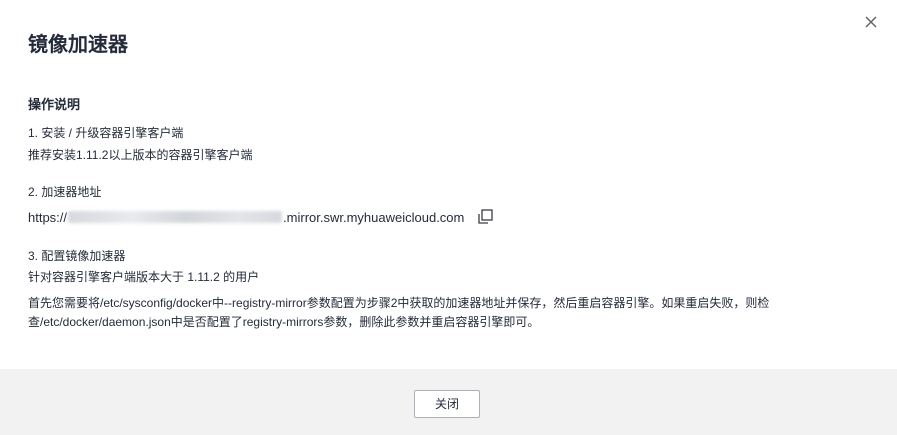 This screenshot has width=897, height=435. I want to click on url-suffix: .mirror.swr.myhuaweicloud.com, so click(374, 217).